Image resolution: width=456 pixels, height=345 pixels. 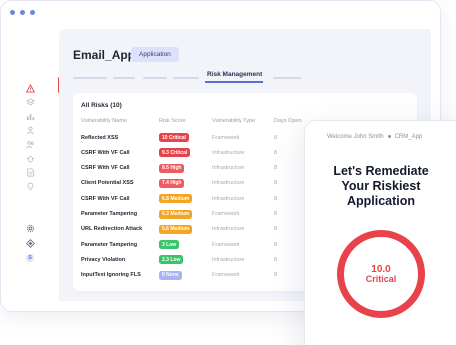 What do you see at coordinates (155, 54) in the screenshot?
I see `app-type-badge: Application` at bounding box center [155, 54].